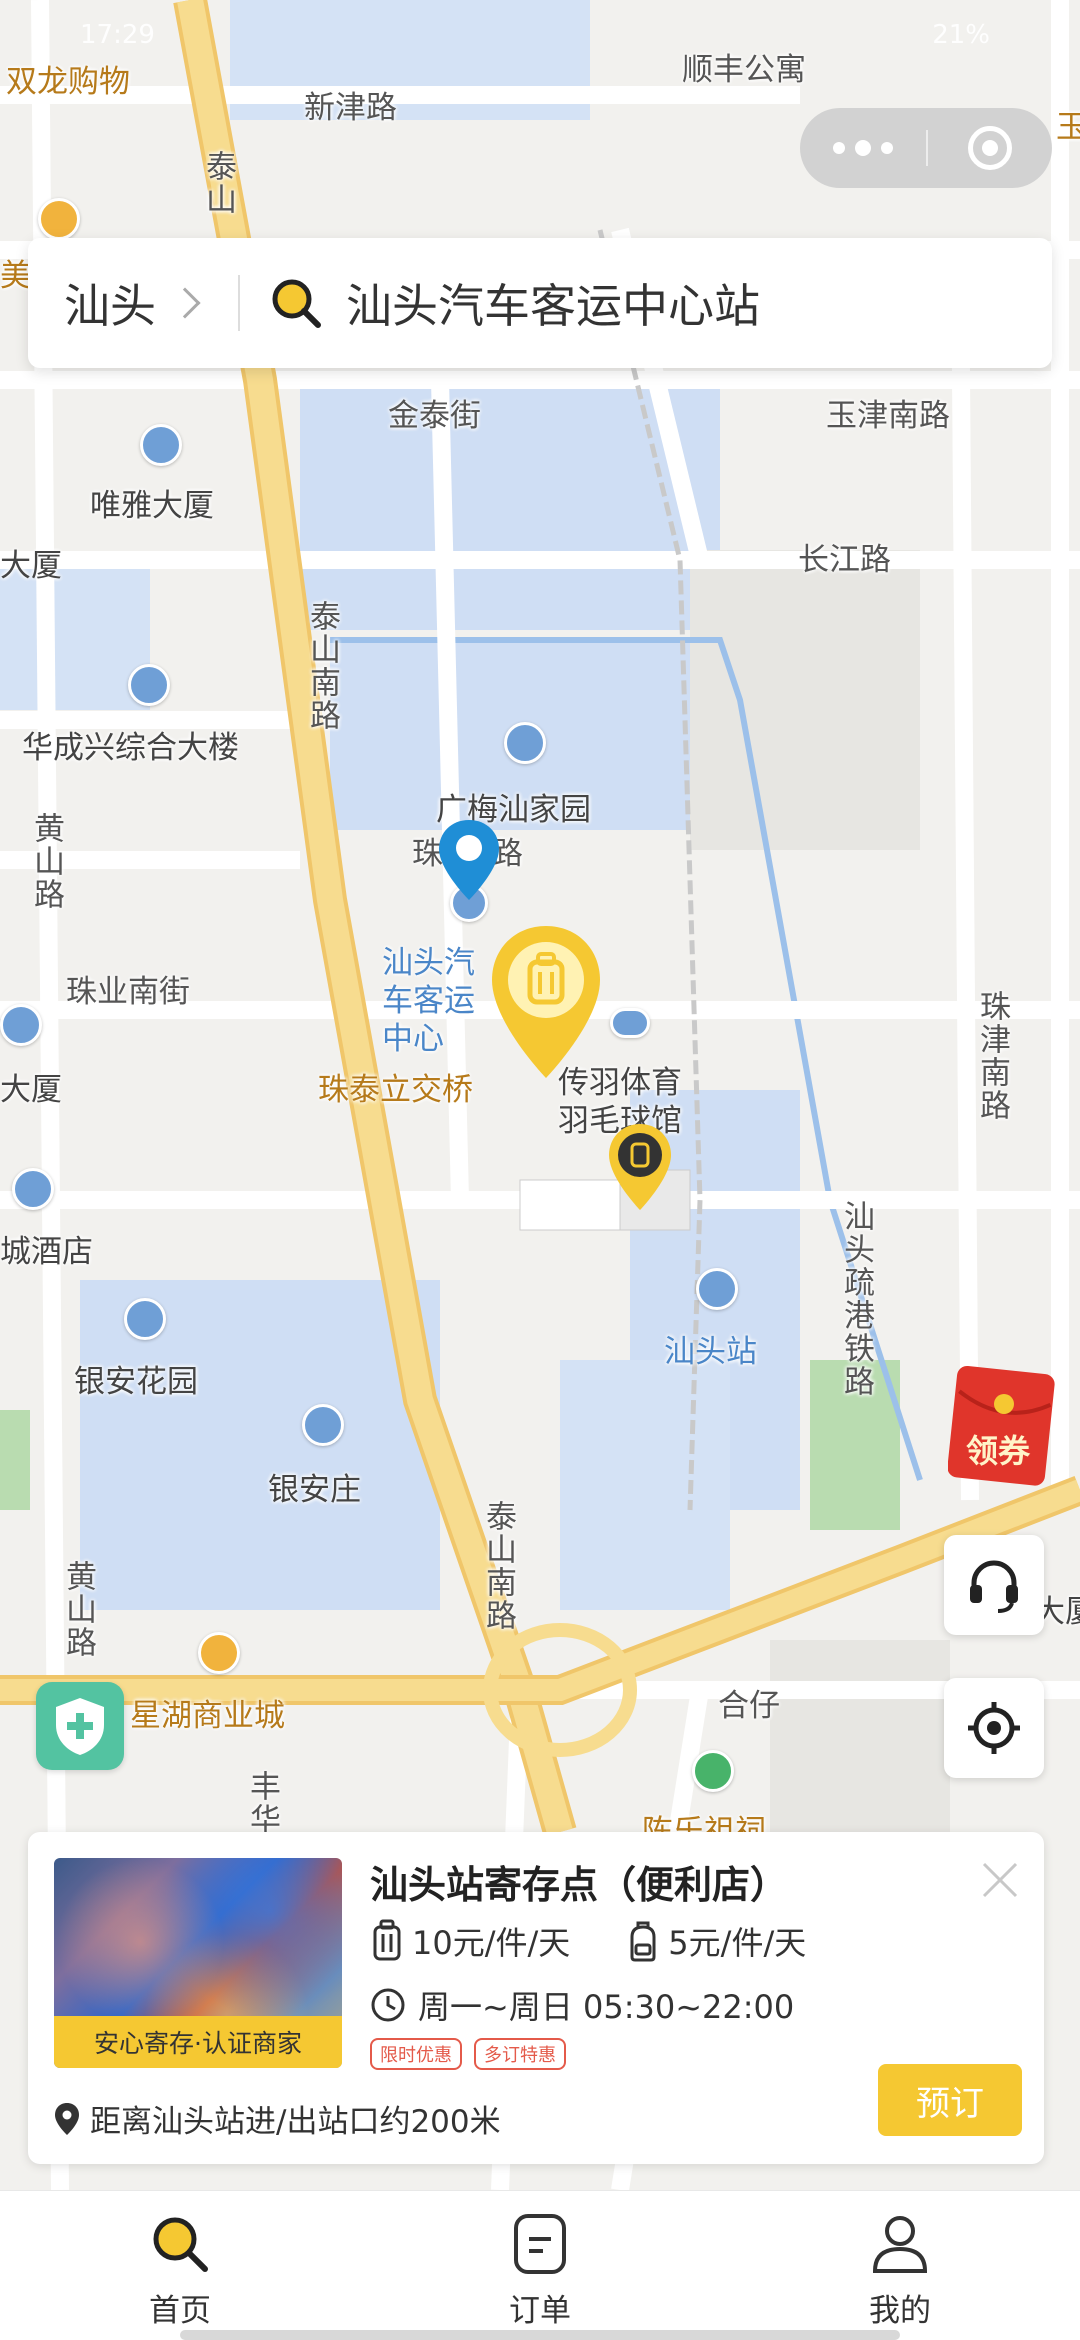  What do you see at coordinates (540, 2244) in the screenshot?
I see `order-icon` at bounding box center [540, 2244].